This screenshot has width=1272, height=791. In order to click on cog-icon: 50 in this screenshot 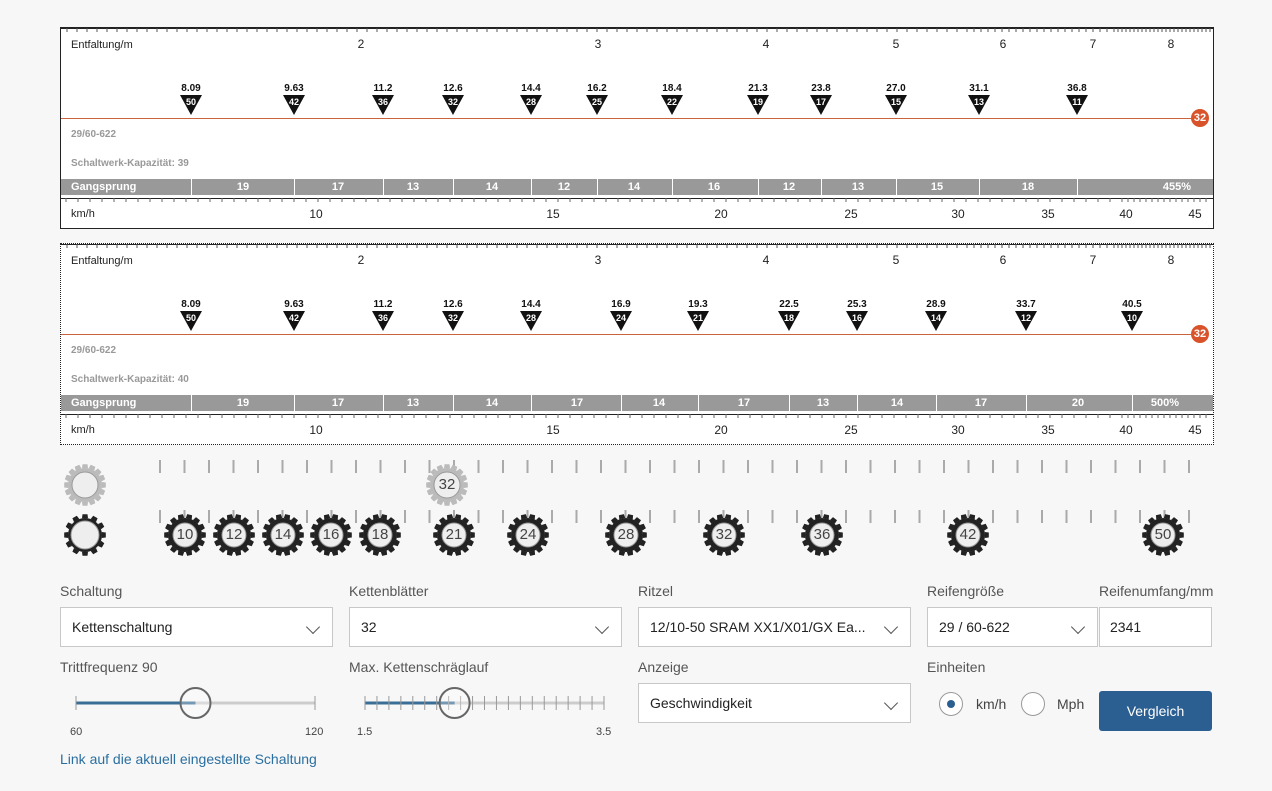, I will do `click(1163, 535)`.